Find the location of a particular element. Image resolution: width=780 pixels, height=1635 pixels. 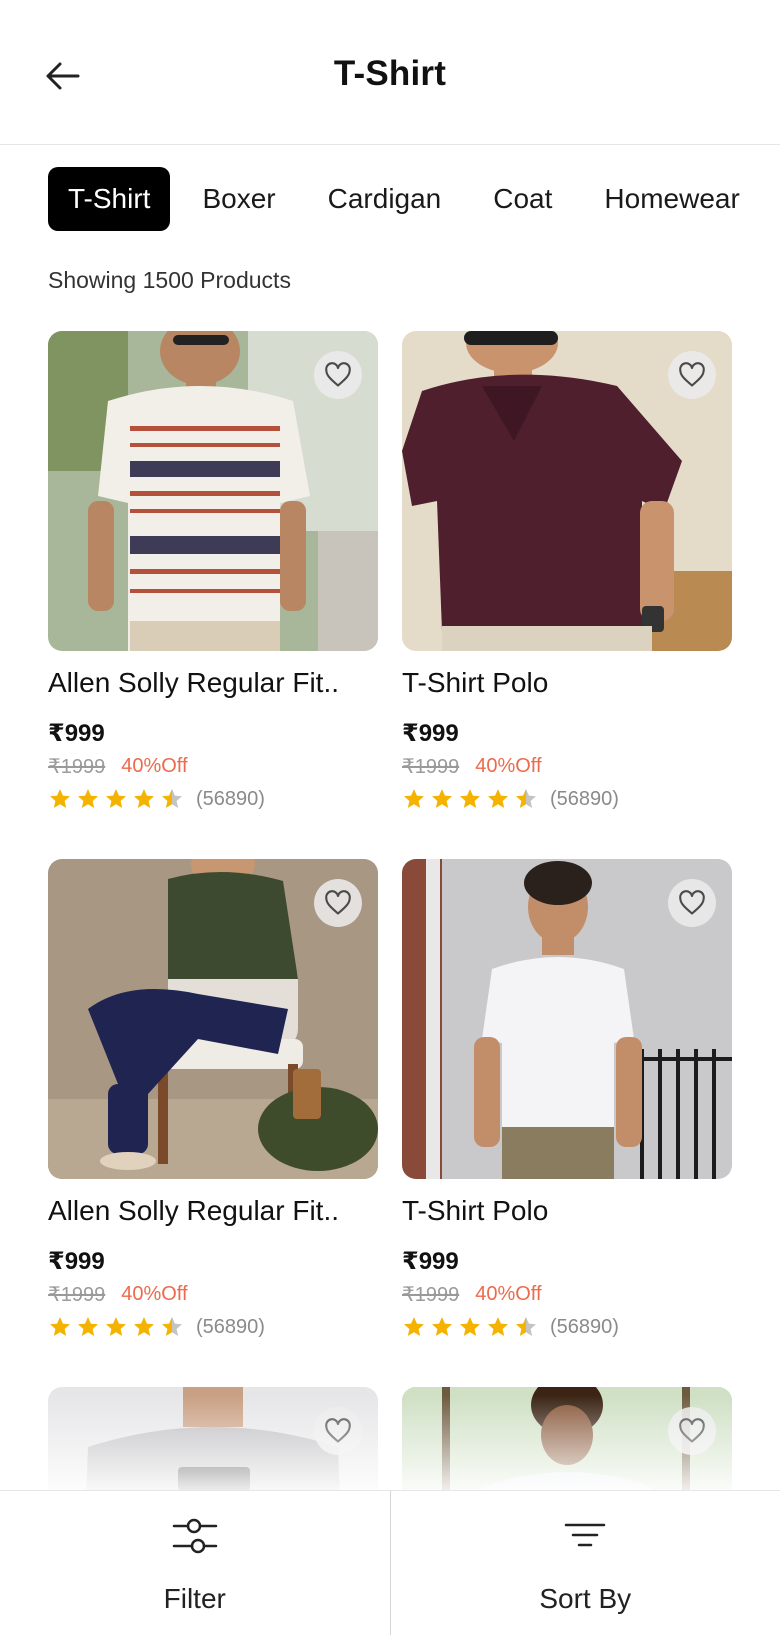

tab-t-shirt: T-Shirt is located at coordinates (109, 199).